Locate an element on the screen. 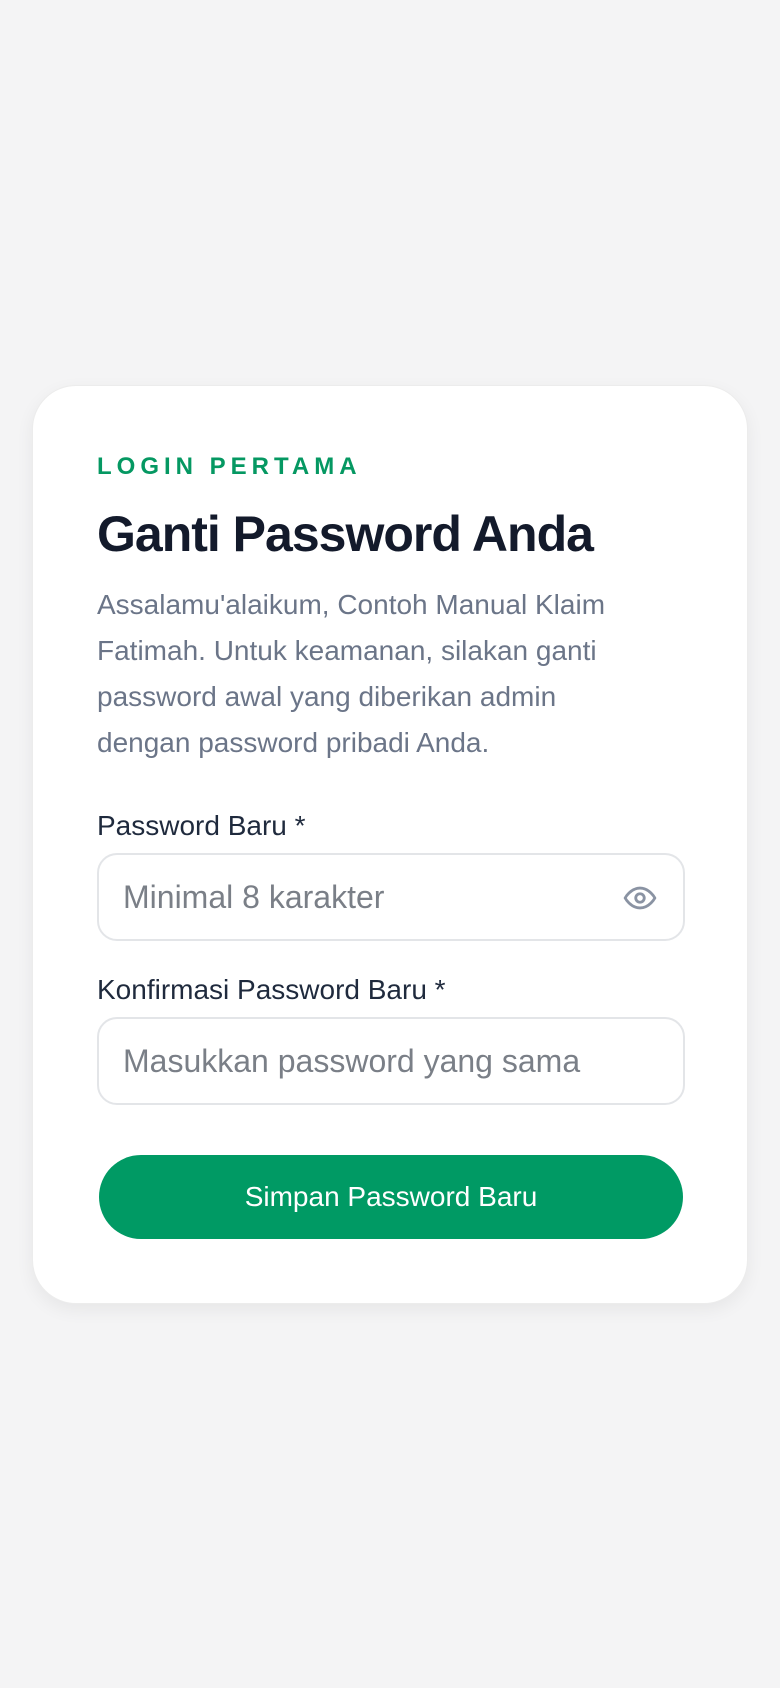 The image size is (780, 1688). new-password-label: Password Baru * is located at coordinates (201, 825).